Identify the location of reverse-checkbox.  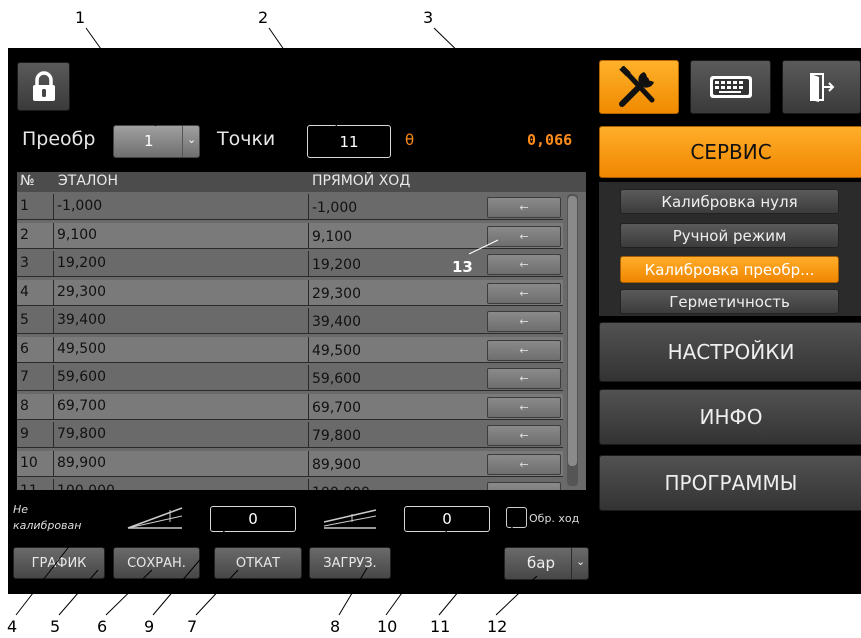
(516, 517).